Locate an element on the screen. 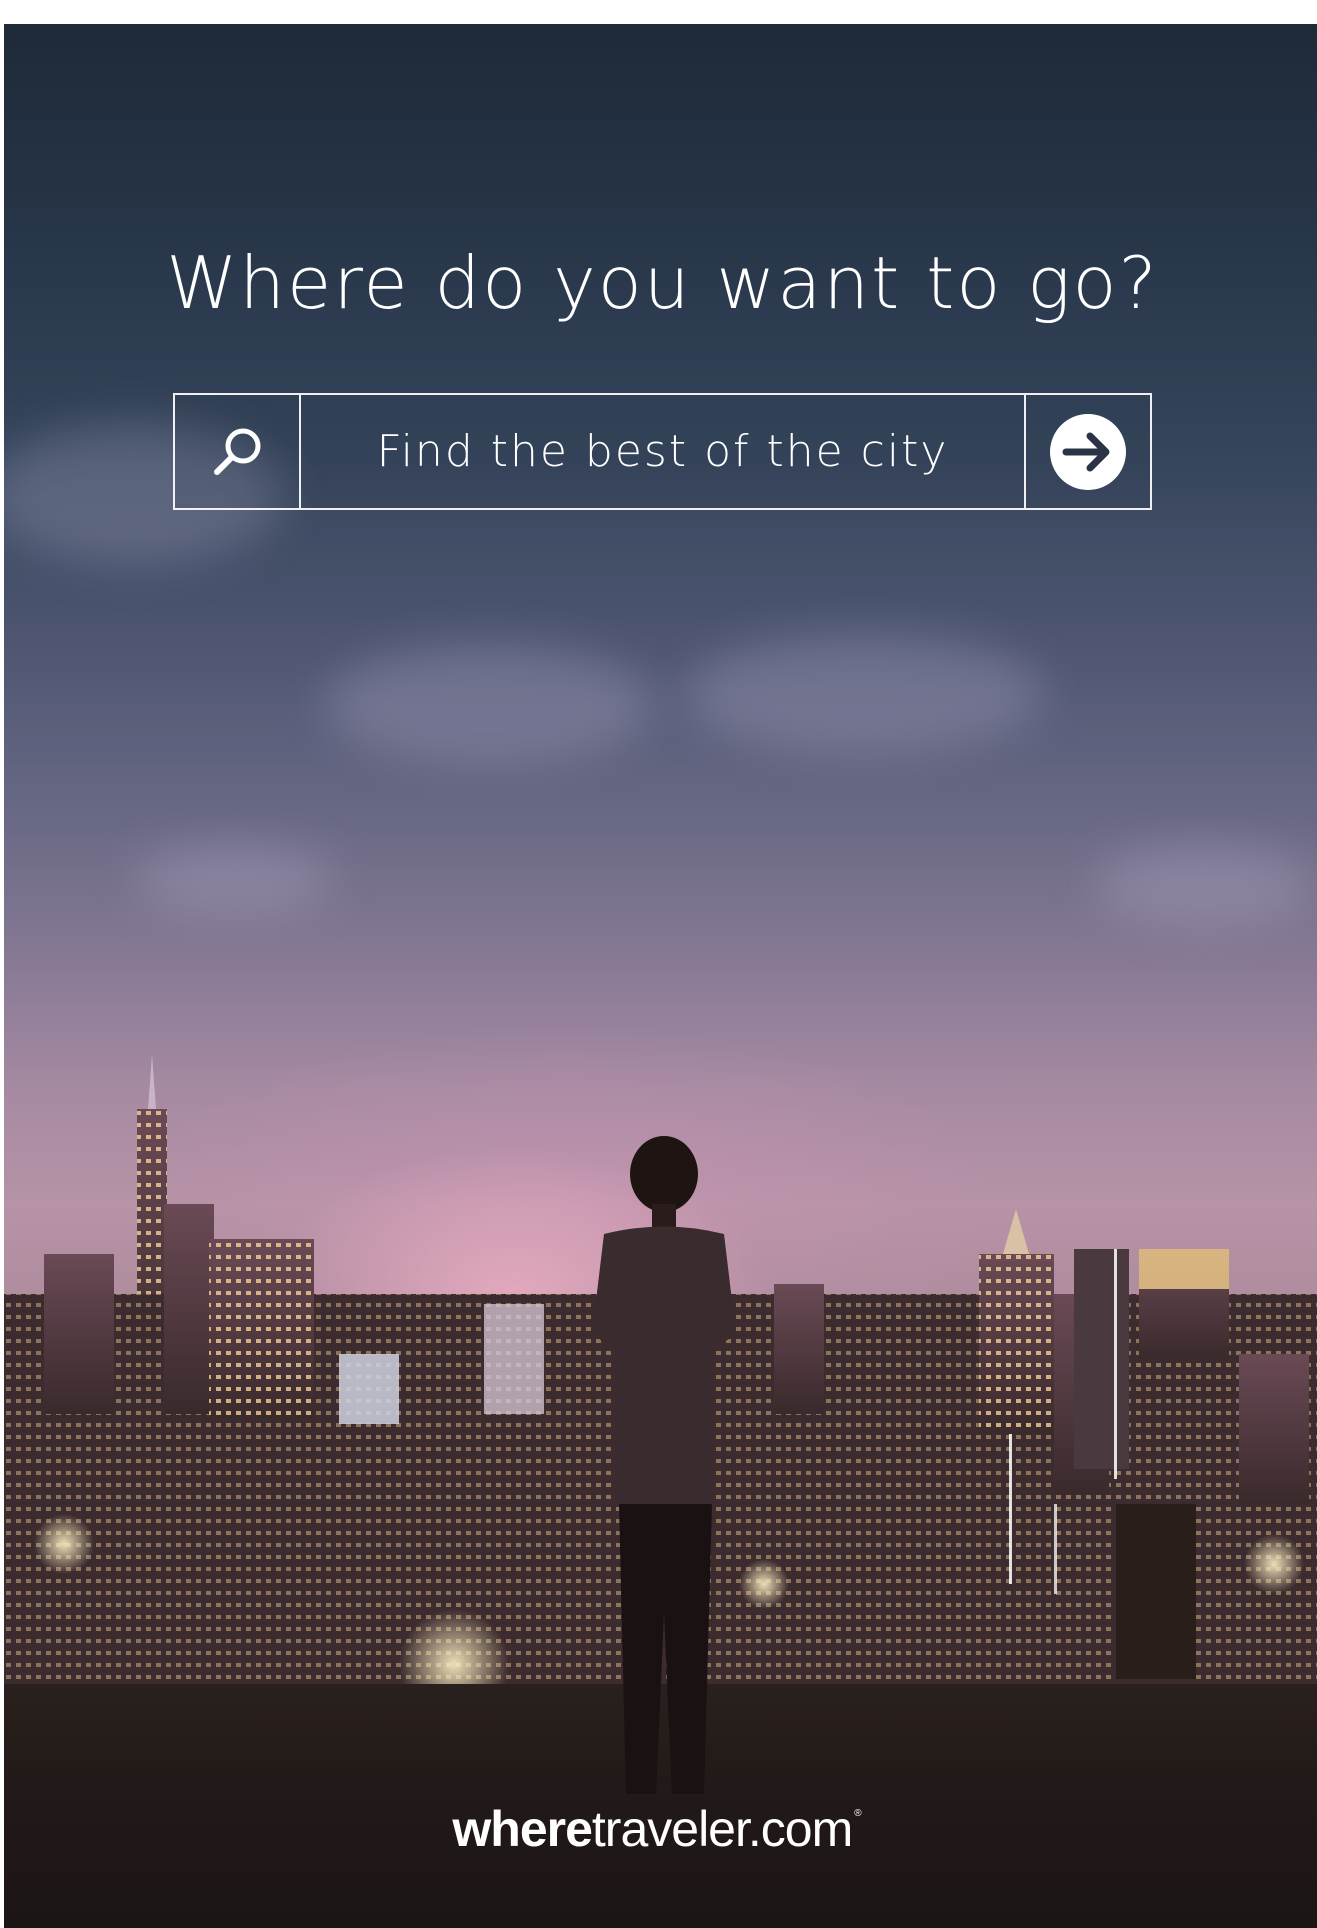  crate-silhouette is located at coordinates (1156, 1591).